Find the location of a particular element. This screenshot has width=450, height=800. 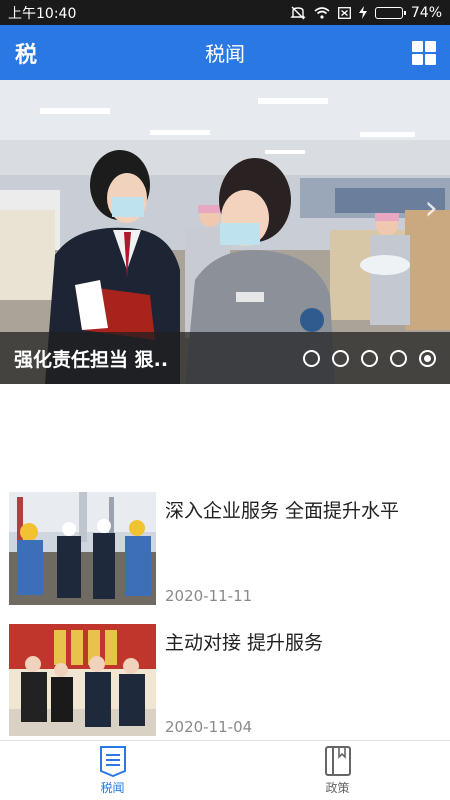

battery-icon is located at coordinates (390, 12).